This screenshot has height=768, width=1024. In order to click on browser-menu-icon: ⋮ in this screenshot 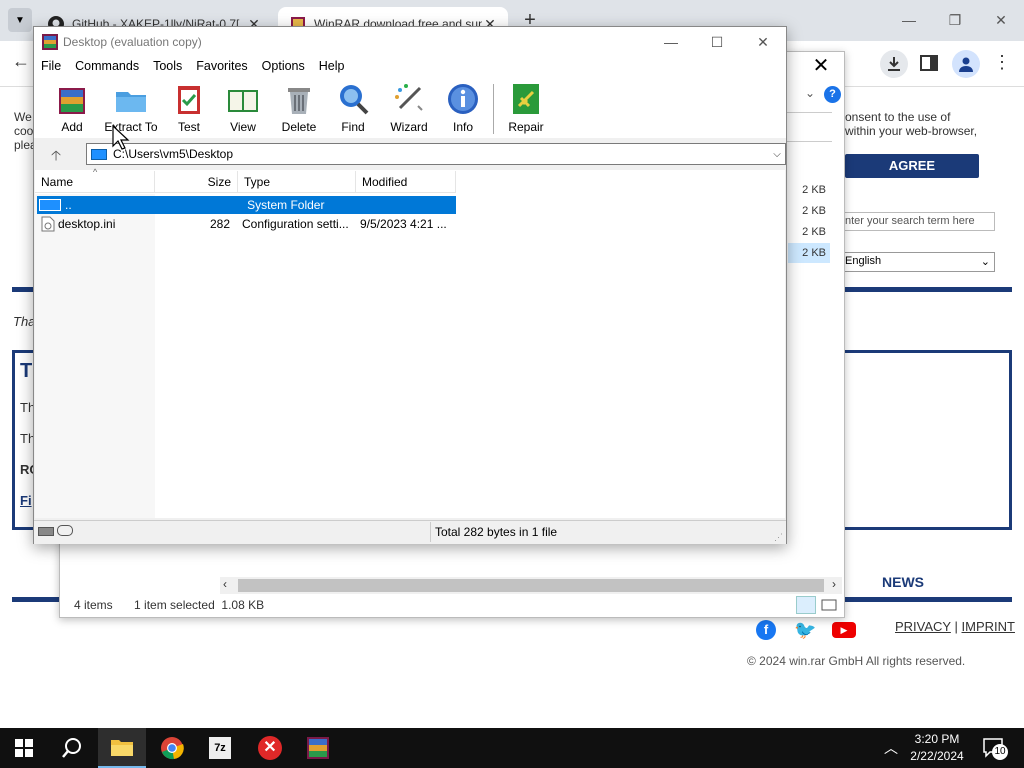, I will do `click(1002, 63)`.